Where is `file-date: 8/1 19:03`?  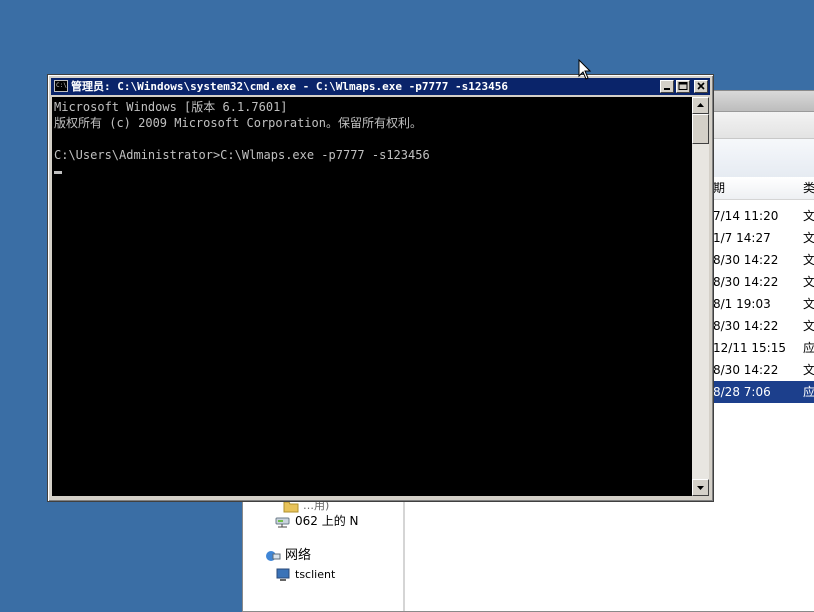
file-date: 8/1 19:03 is located at coordinates (742, 304).